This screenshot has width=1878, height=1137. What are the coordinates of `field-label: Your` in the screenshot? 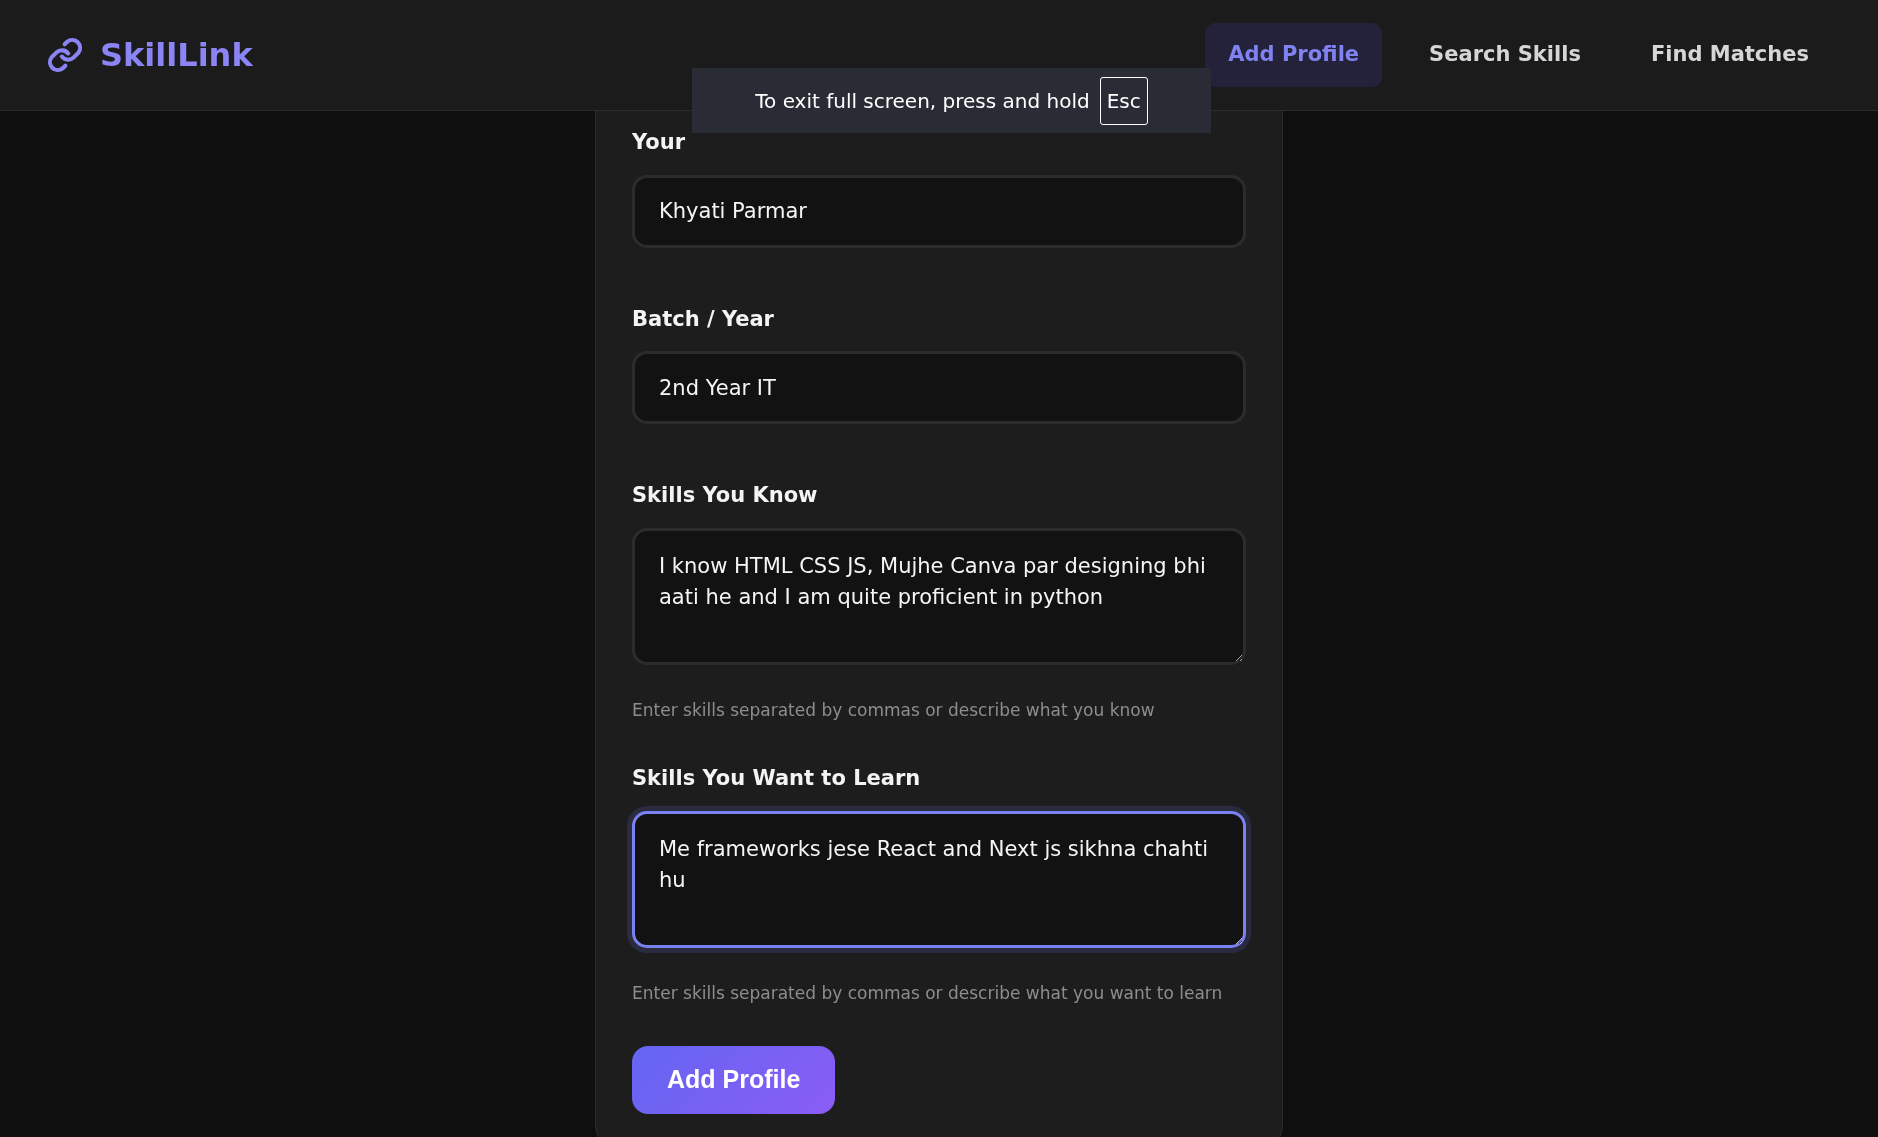 It's located at (659, 142).